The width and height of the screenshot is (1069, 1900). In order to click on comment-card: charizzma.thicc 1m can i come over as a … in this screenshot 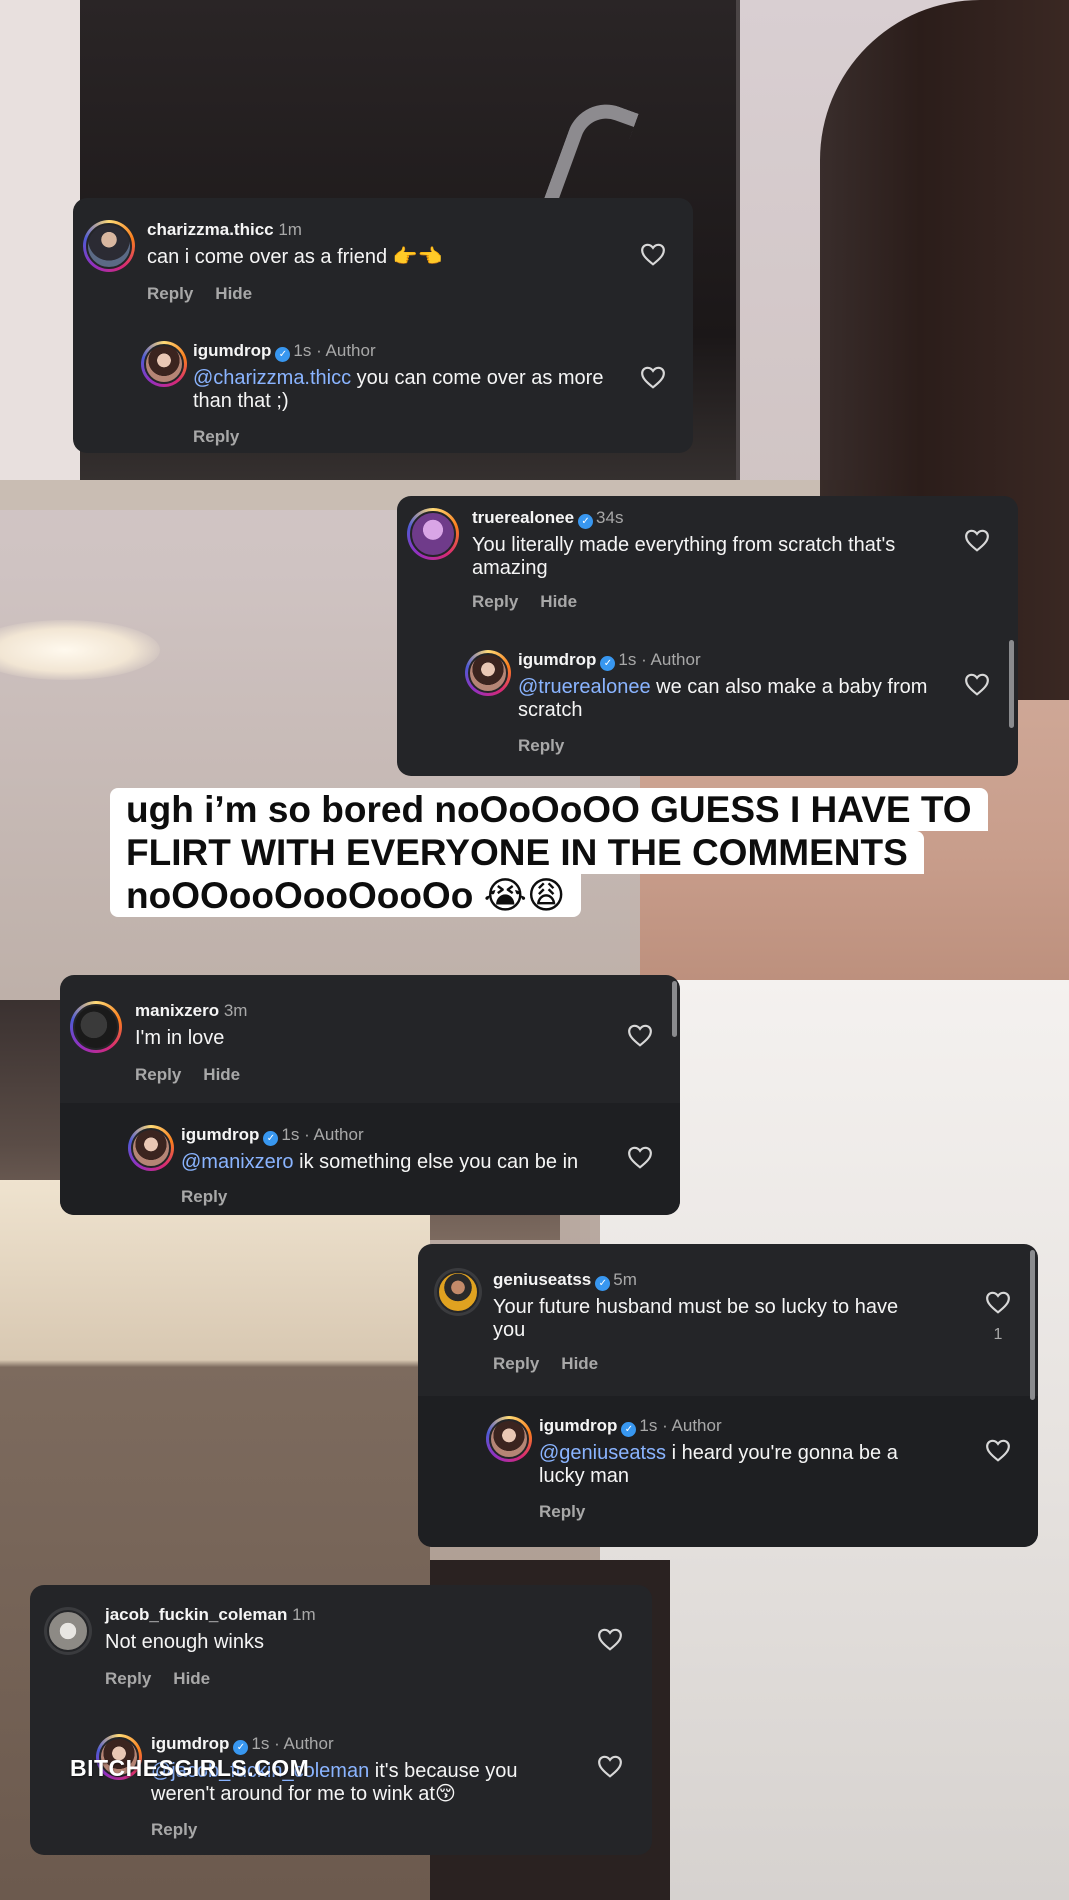, I will do `click(383, 325)`.